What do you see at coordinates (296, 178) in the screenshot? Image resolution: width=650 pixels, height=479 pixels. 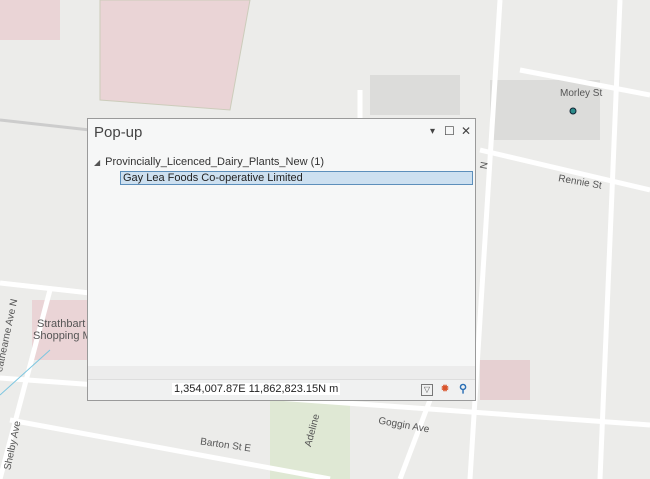 I see `feature-item: Gay Lea Foods Co-operative Limited` at bounding box center [296, 178].